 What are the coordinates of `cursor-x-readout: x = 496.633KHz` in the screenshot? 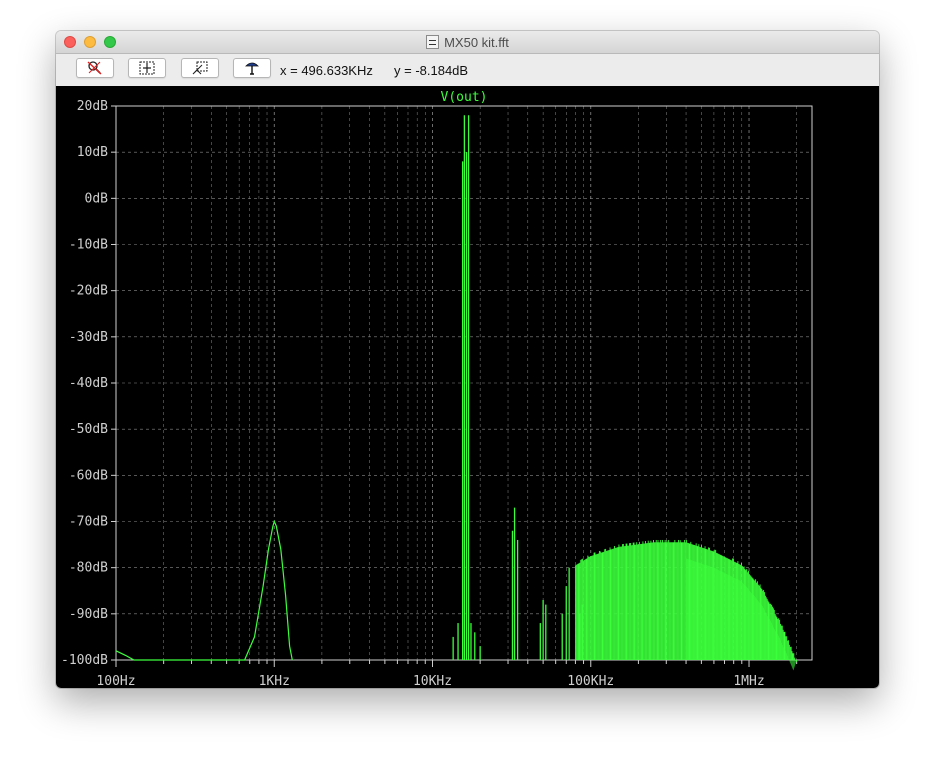 It's located at (326, 70).